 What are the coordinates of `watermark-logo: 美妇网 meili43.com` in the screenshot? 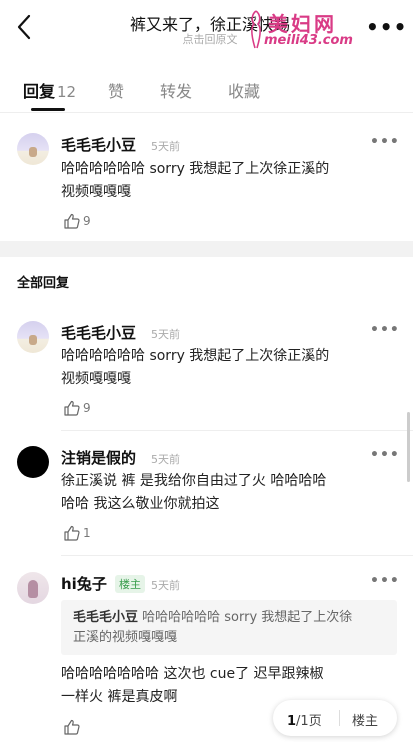 It's located at (304, 30).